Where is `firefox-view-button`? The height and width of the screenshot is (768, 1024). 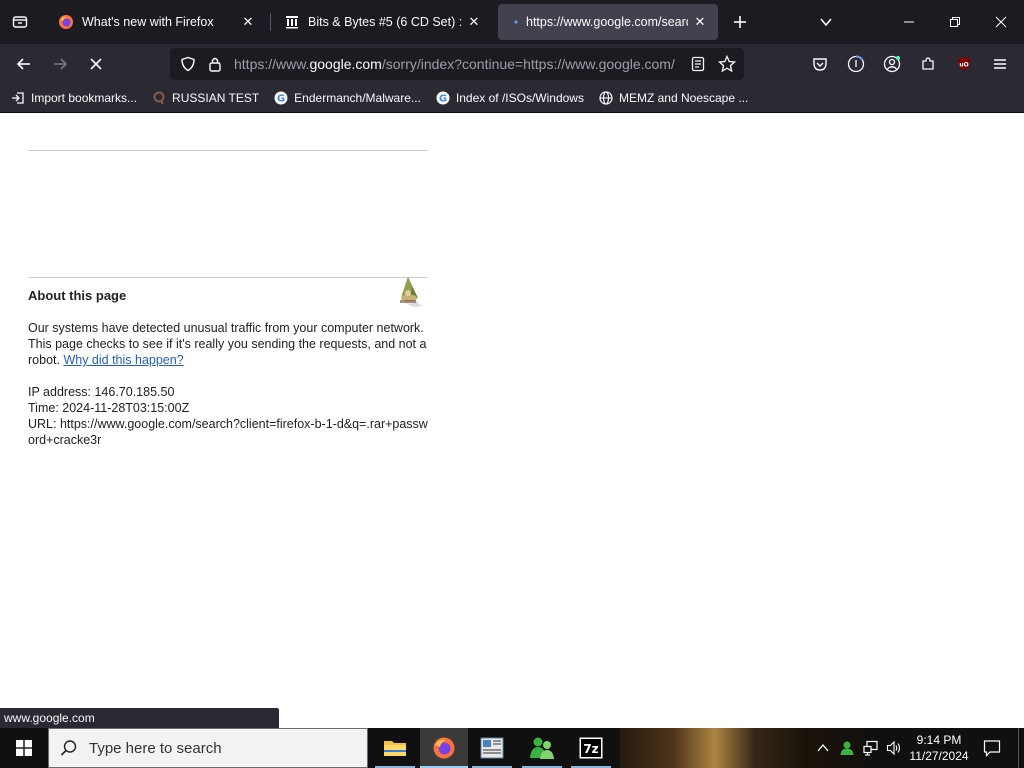
firefox-view-button is located at coordinates (20, 22).